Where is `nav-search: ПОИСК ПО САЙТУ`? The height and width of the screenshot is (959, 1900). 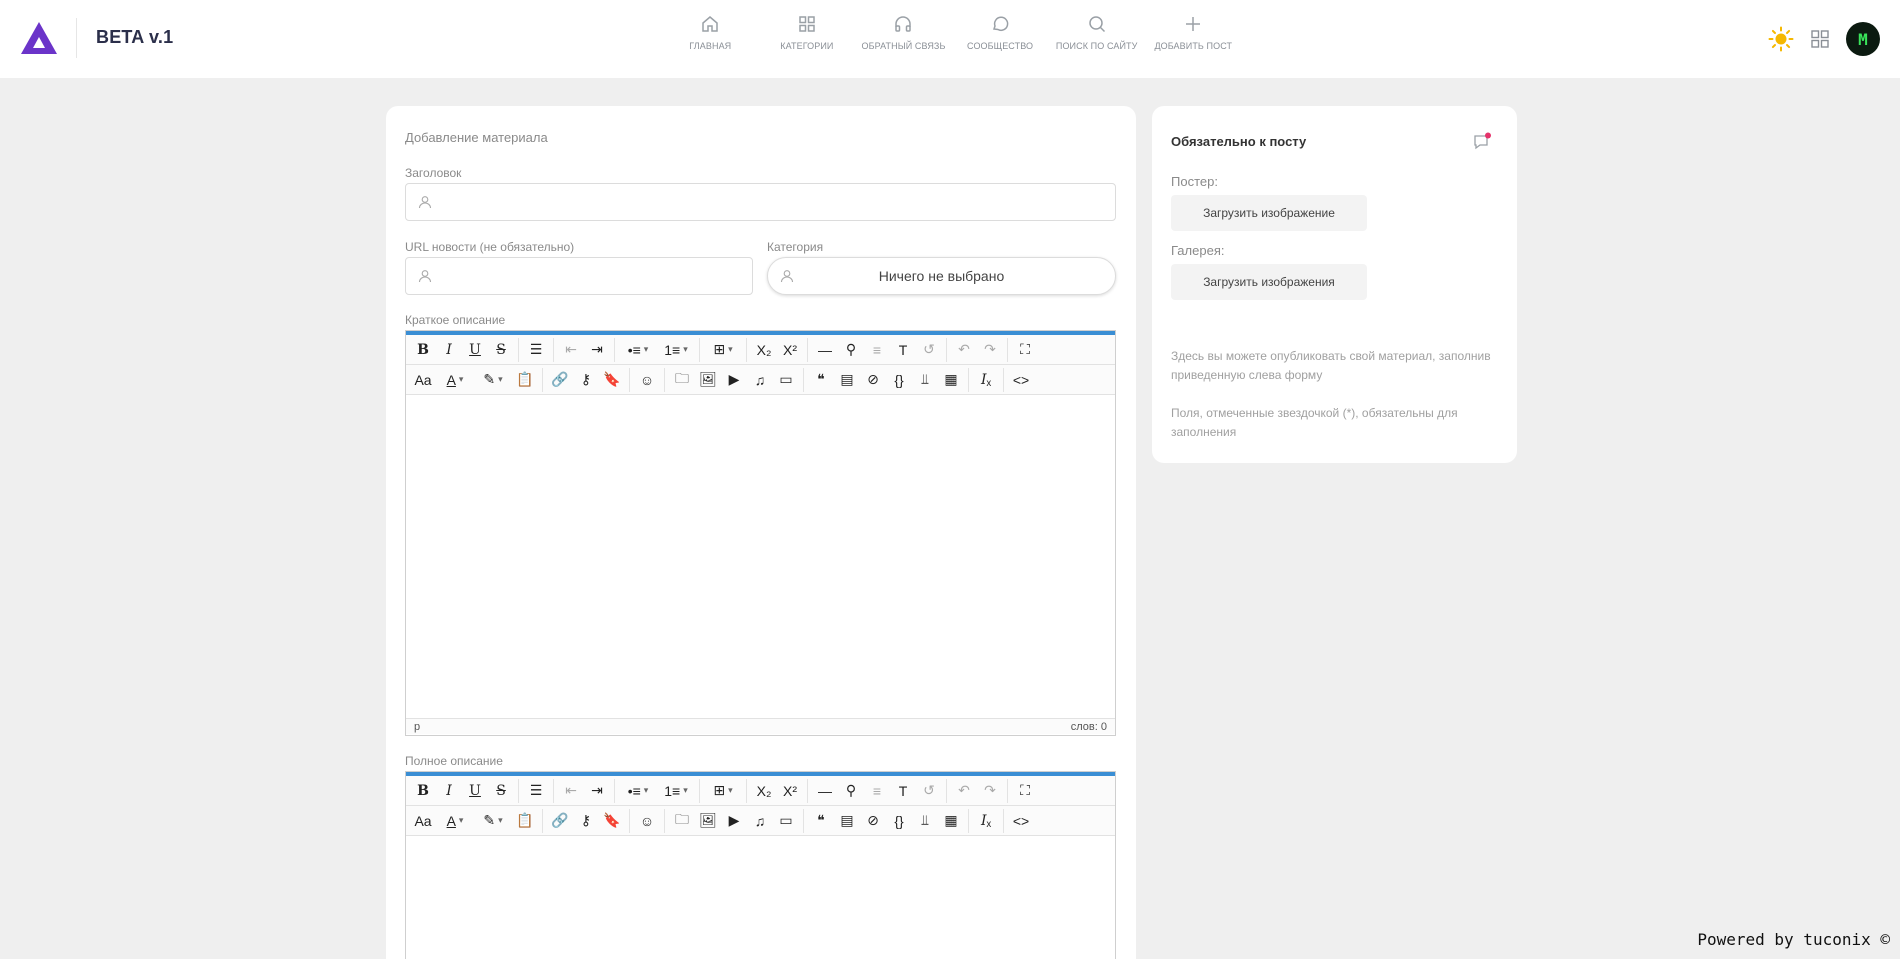 nav-search: ПОИСК ПО САЙТУ is located at coordinates (1096, 37).